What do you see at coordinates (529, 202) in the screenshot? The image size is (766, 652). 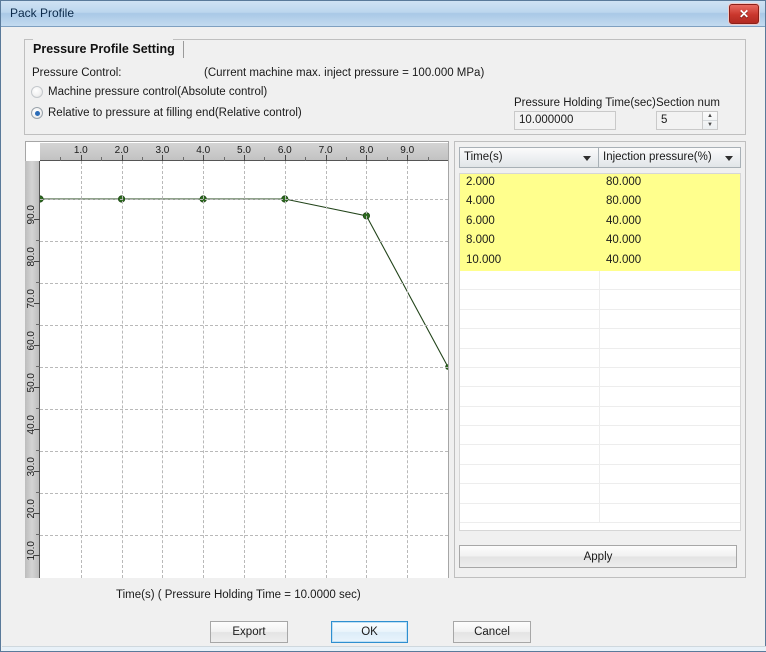 I see `cell-time: 4.000` at bounding box center [529, 202].